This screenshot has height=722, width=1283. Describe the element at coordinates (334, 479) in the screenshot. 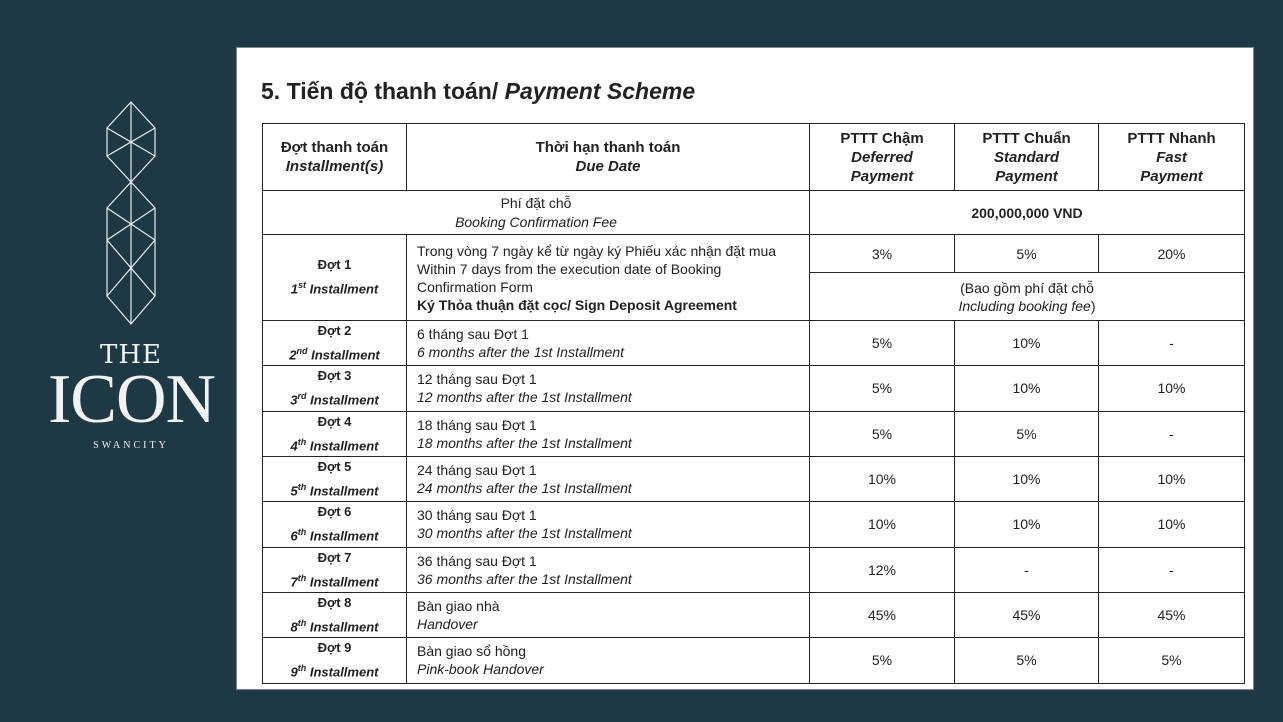

I see `installment-label: Đợt 5 5th Installment` at that location.